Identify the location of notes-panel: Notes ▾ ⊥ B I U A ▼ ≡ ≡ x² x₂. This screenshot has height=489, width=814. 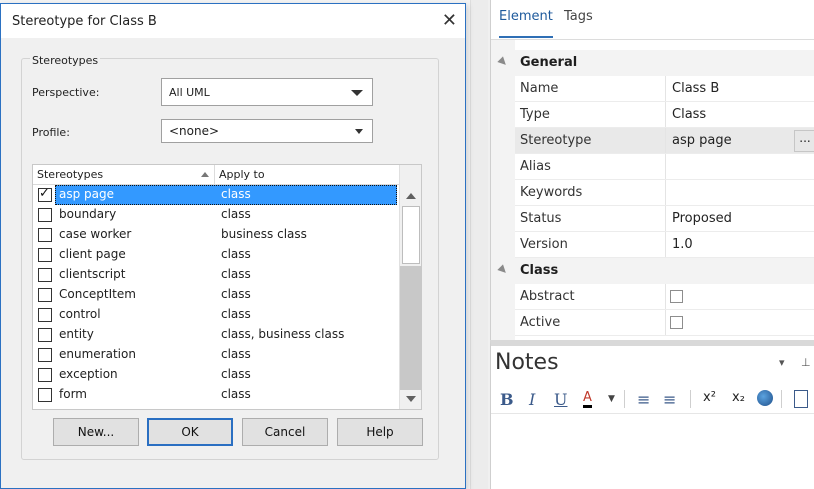
(652, 414).